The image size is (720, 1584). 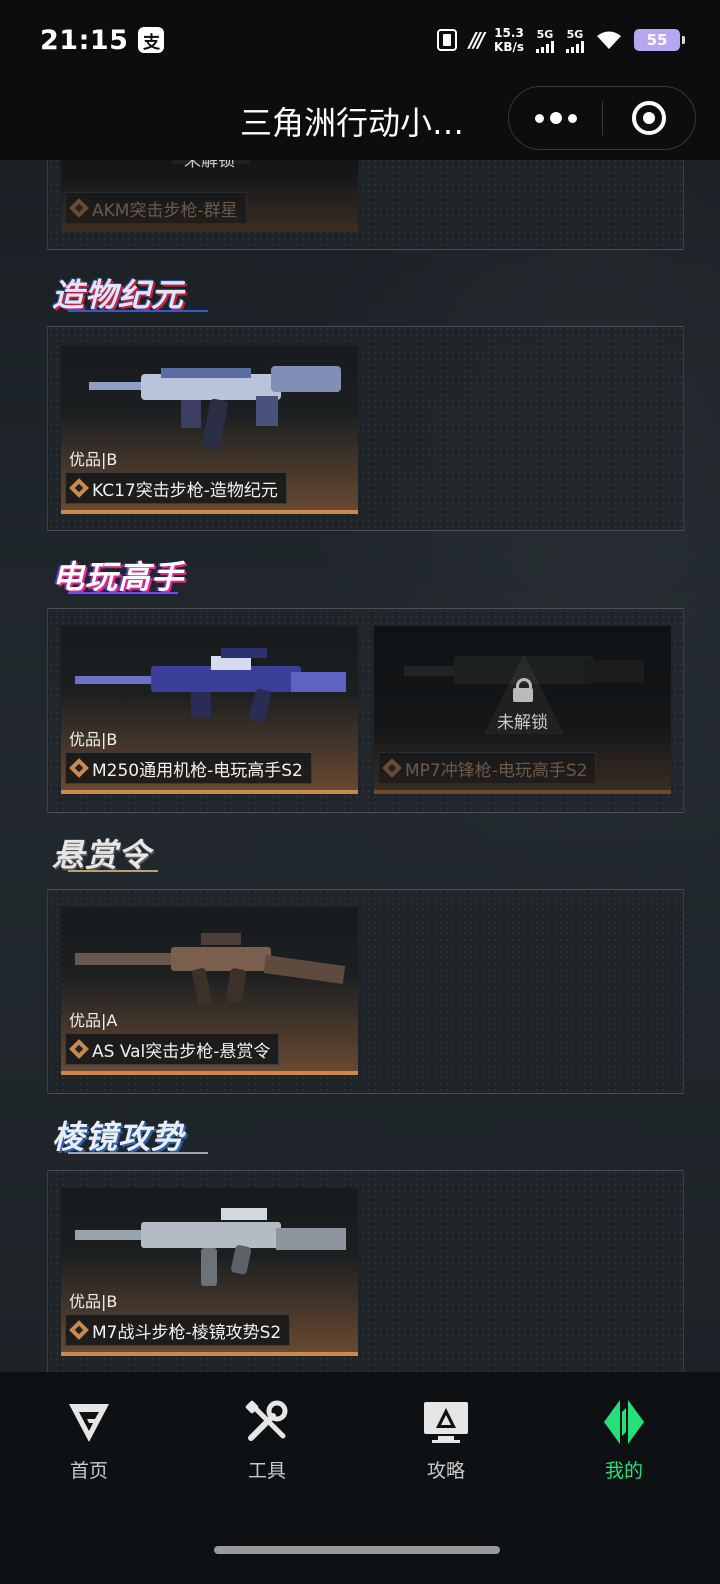 What do you see at coordinates (266, 1420) in the screenshot?
I see `tools-icon` at bounding box center [266, 1420].